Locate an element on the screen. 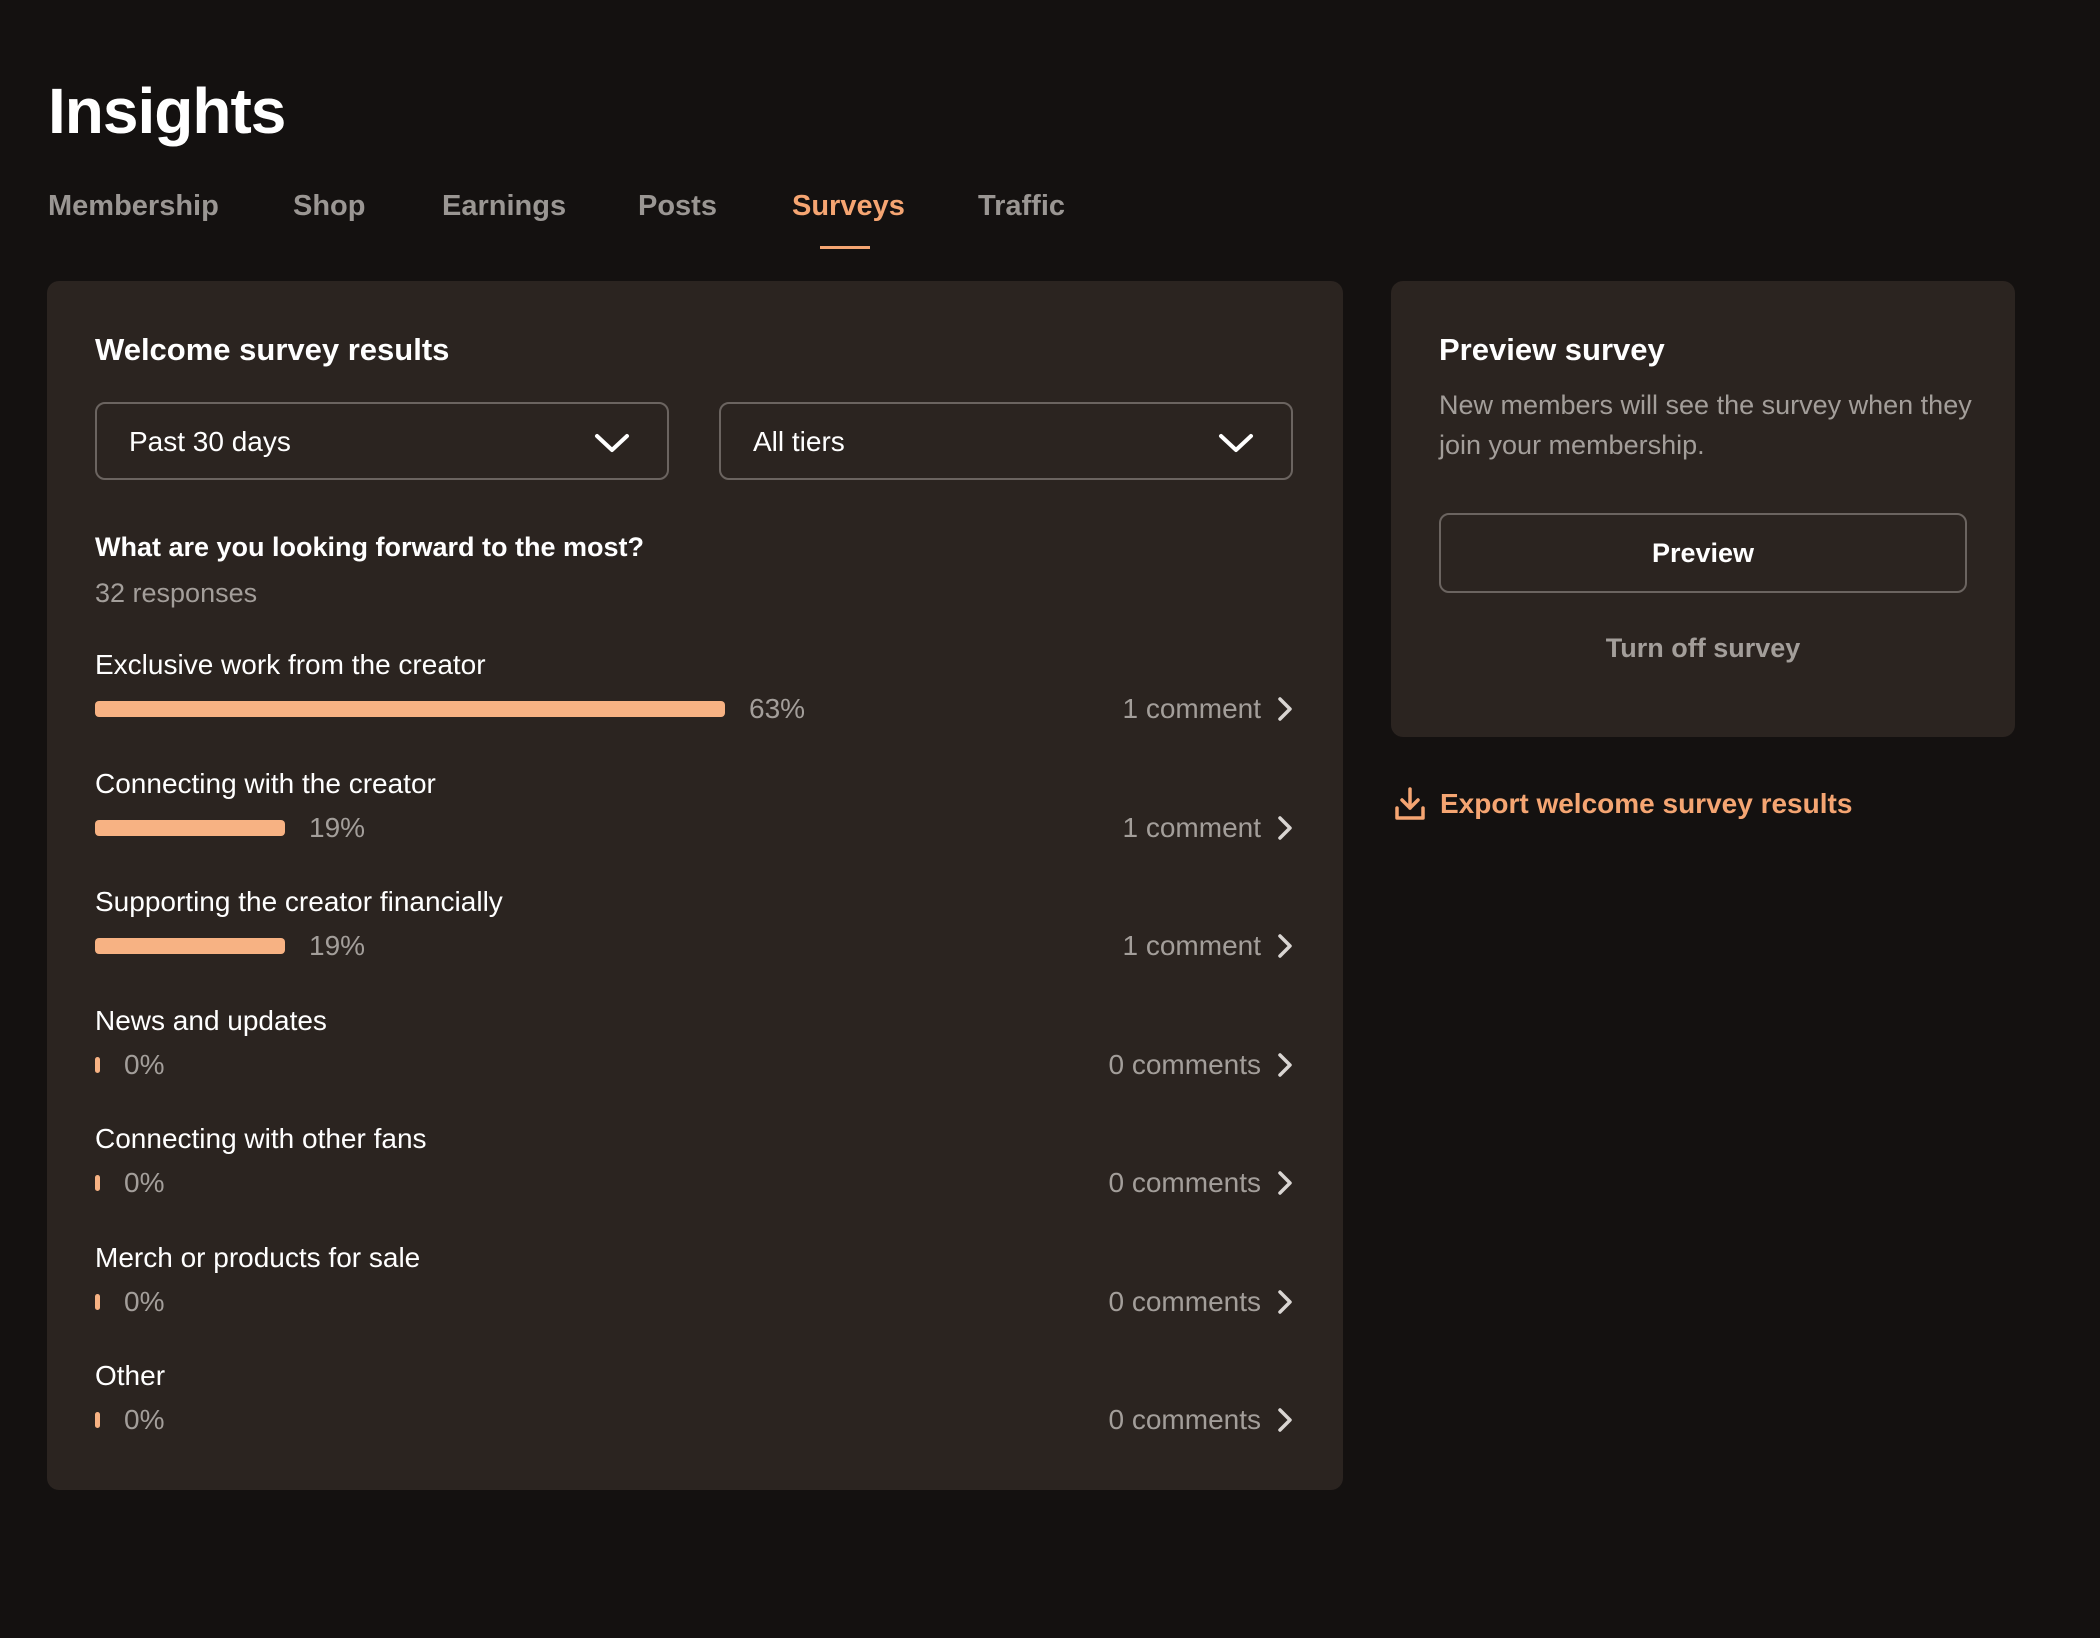 The image size is (2100, 1638). survey-option-label: Supporting the creator financially is located at coordinates (299, 902).